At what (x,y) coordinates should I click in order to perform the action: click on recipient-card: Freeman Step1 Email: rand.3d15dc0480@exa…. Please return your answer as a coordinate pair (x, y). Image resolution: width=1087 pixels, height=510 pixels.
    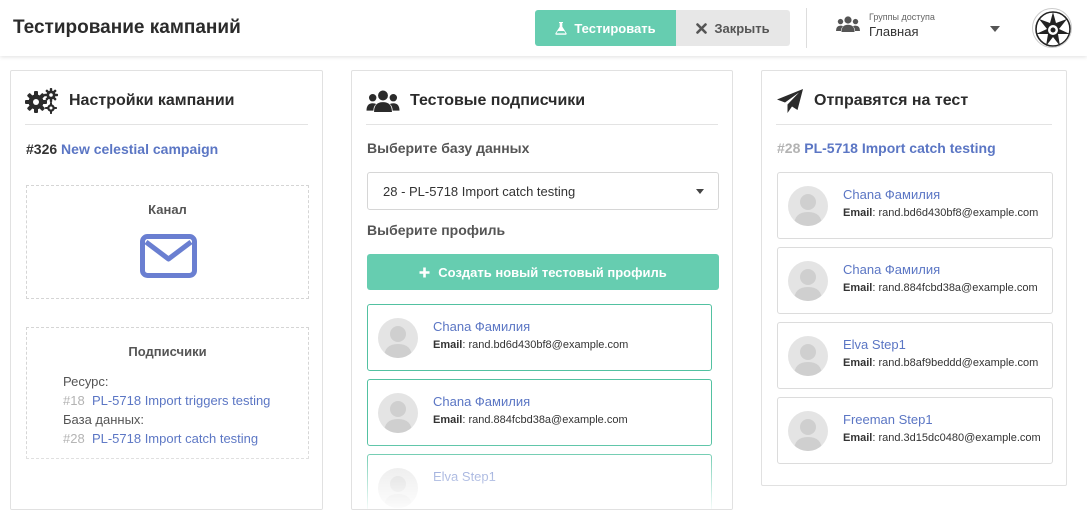
    Looking at the image, I should click on (915, 430).